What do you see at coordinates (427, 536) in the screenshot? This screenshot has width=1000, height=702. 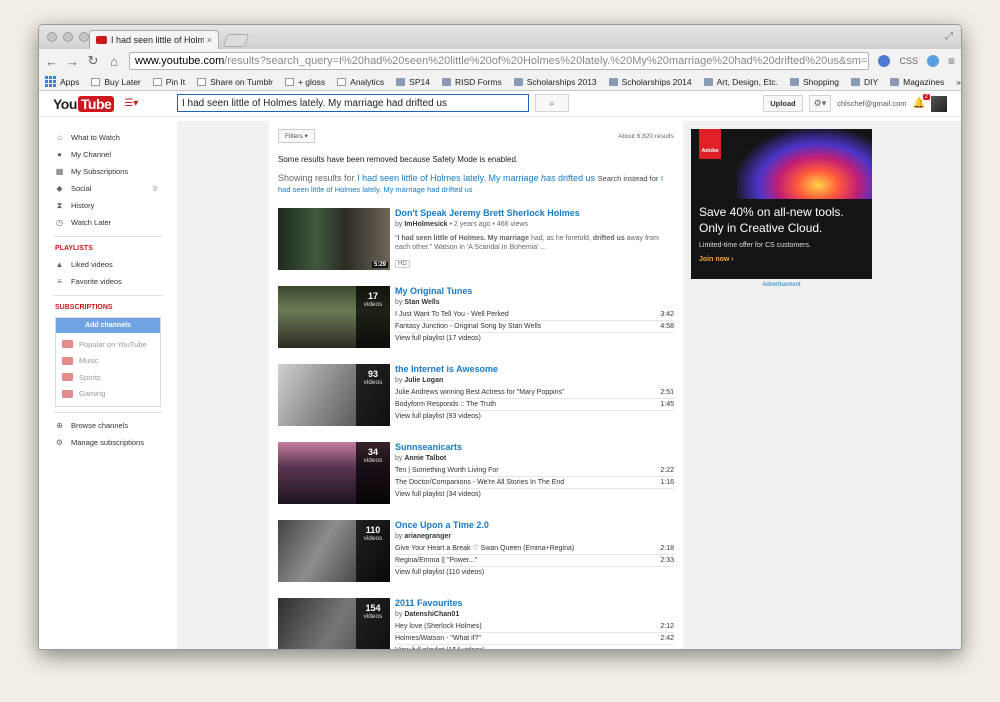 I see `channel-link: arianegranger` at bounding box center [427, 536].